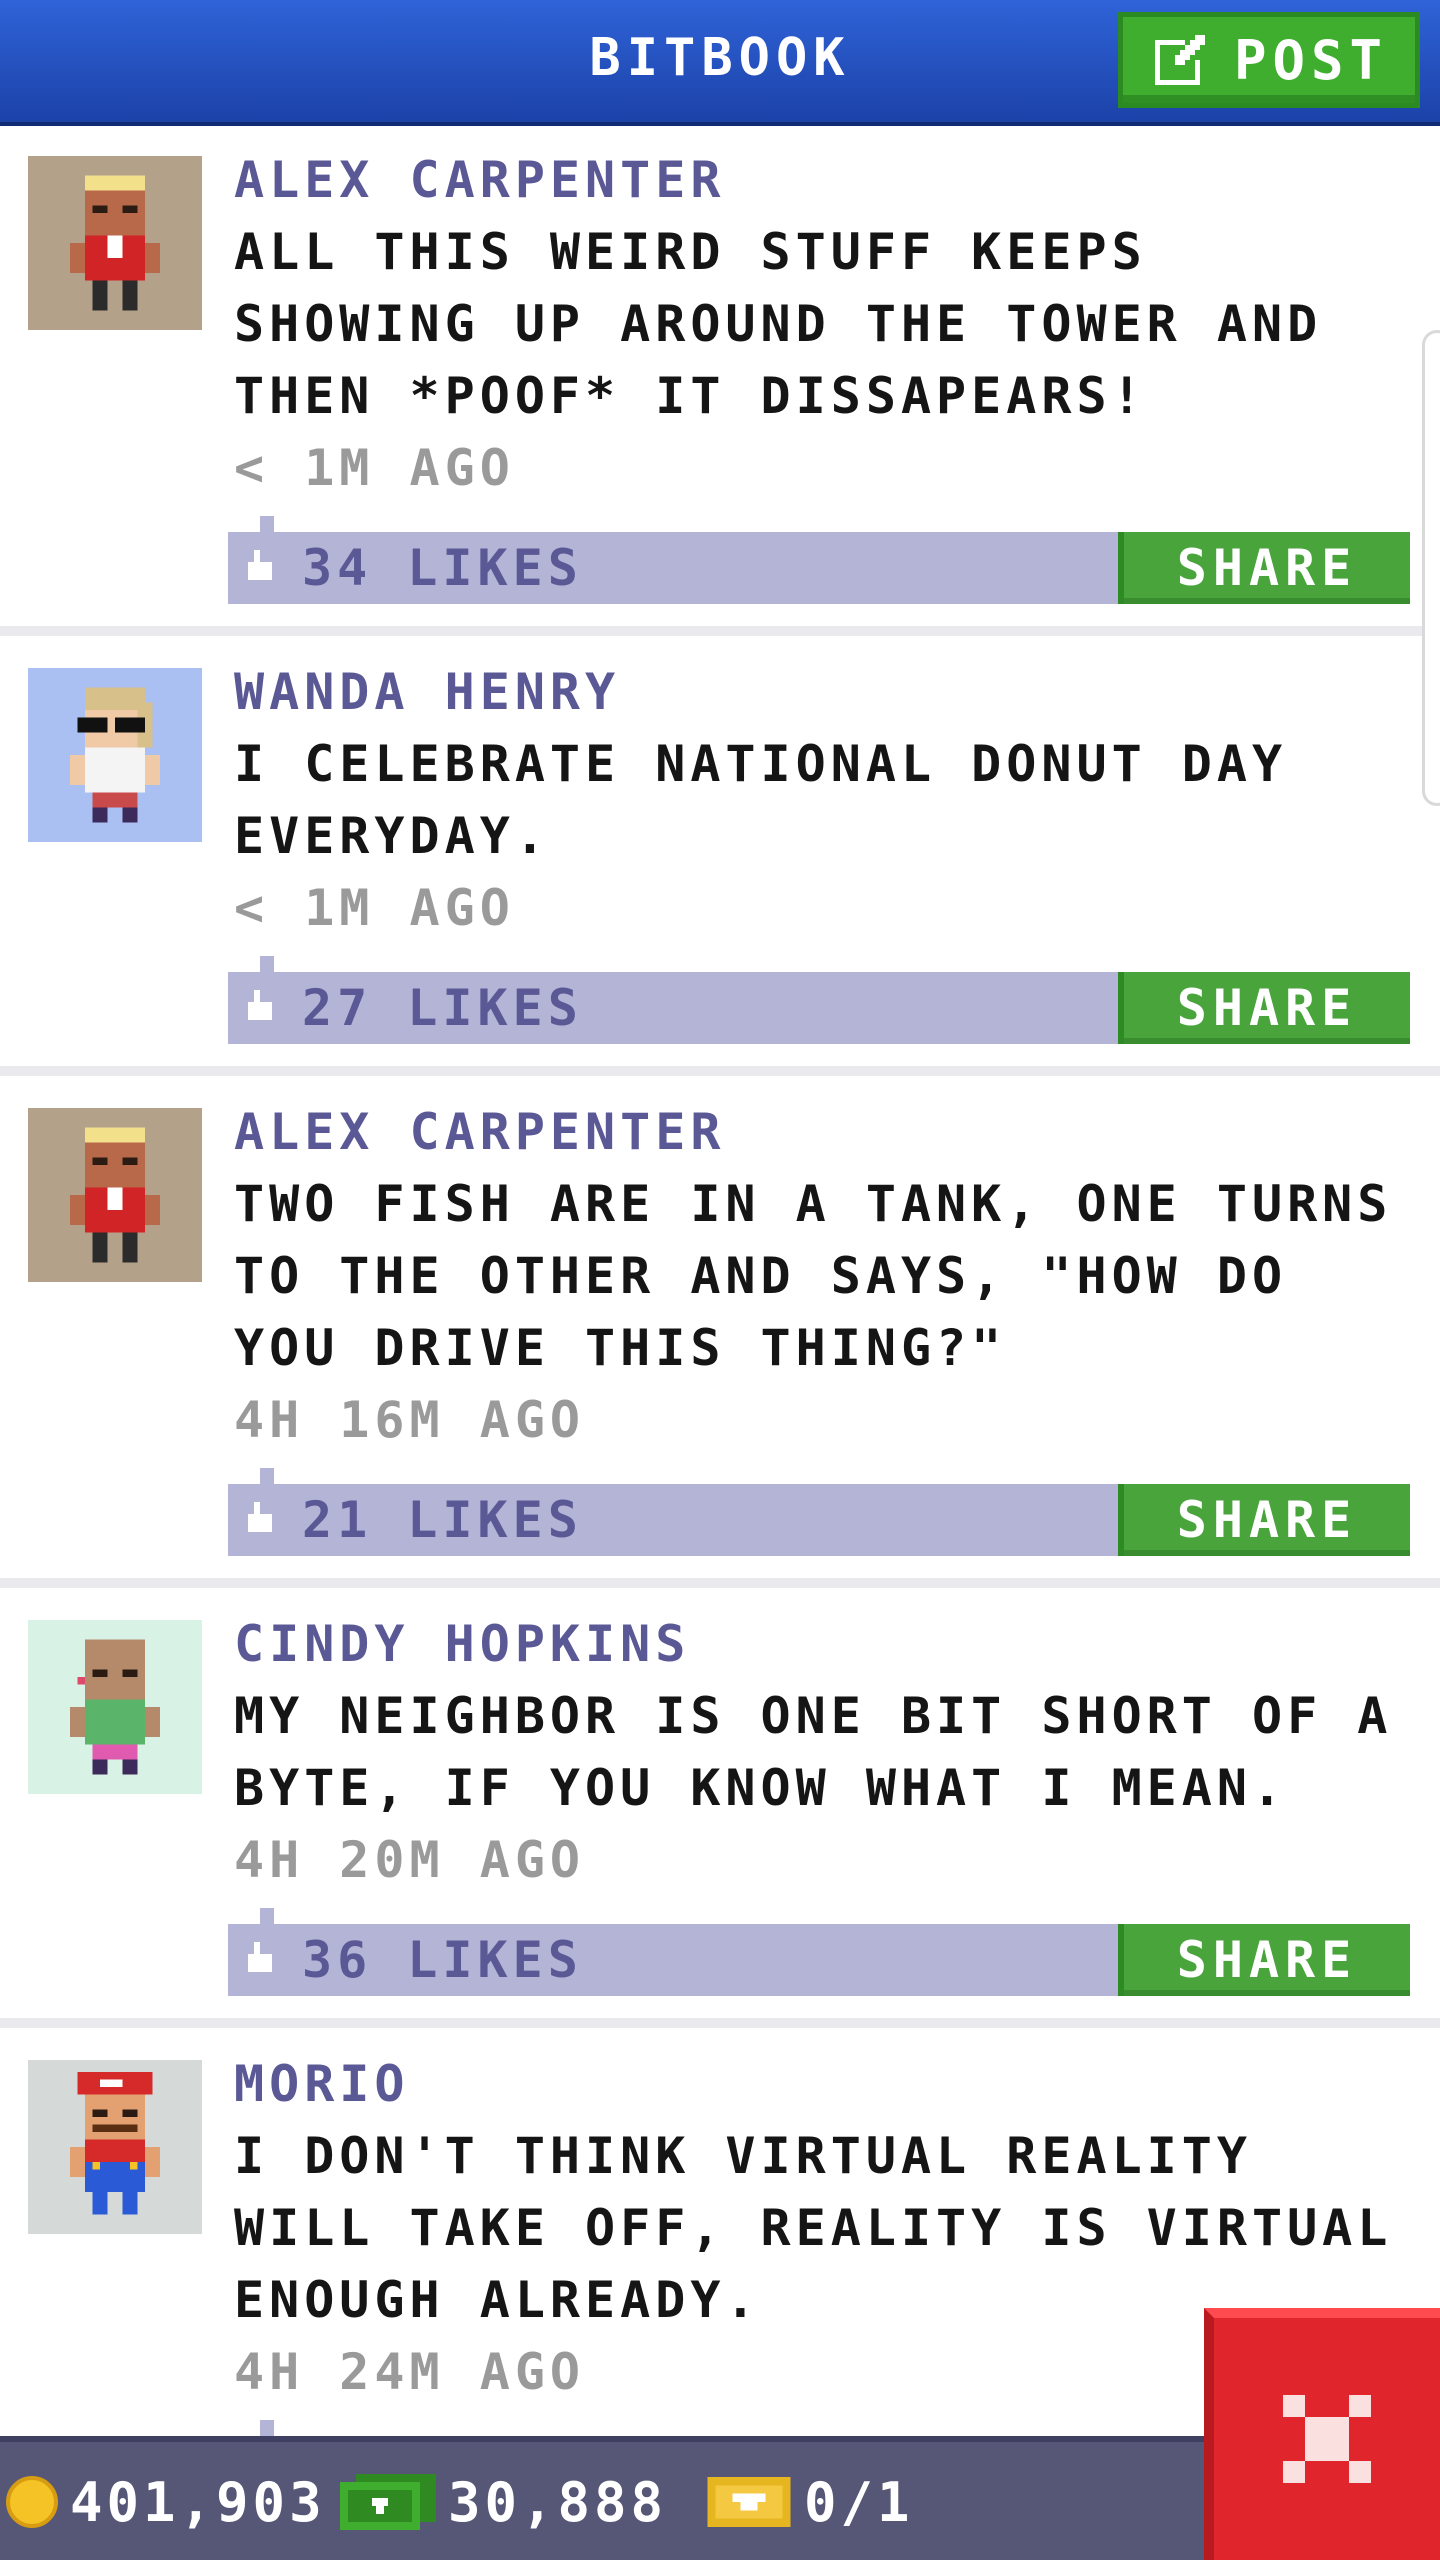 The width and height of the screenshot is (1440, 2560). I want to click on likes-bar: 36 LIKES SHARE, so click(819, 1952).